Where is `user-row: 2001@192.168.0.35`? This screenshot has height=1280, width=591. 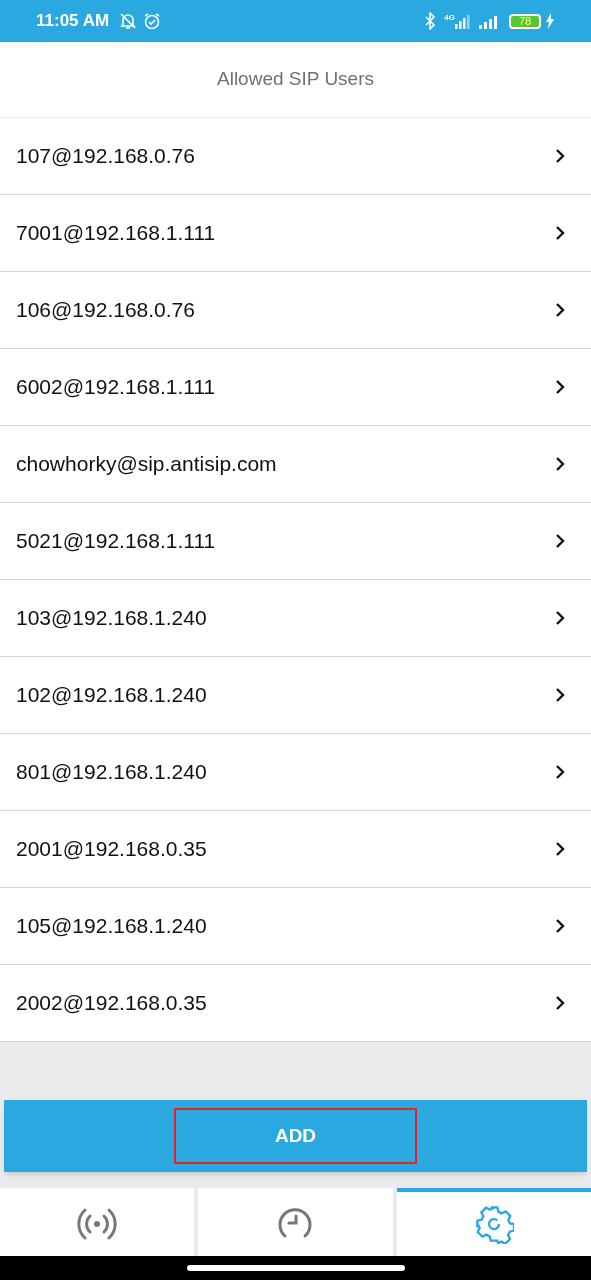
user-row: 2001@192.168.0.35 is located at coordinates (295, 849).